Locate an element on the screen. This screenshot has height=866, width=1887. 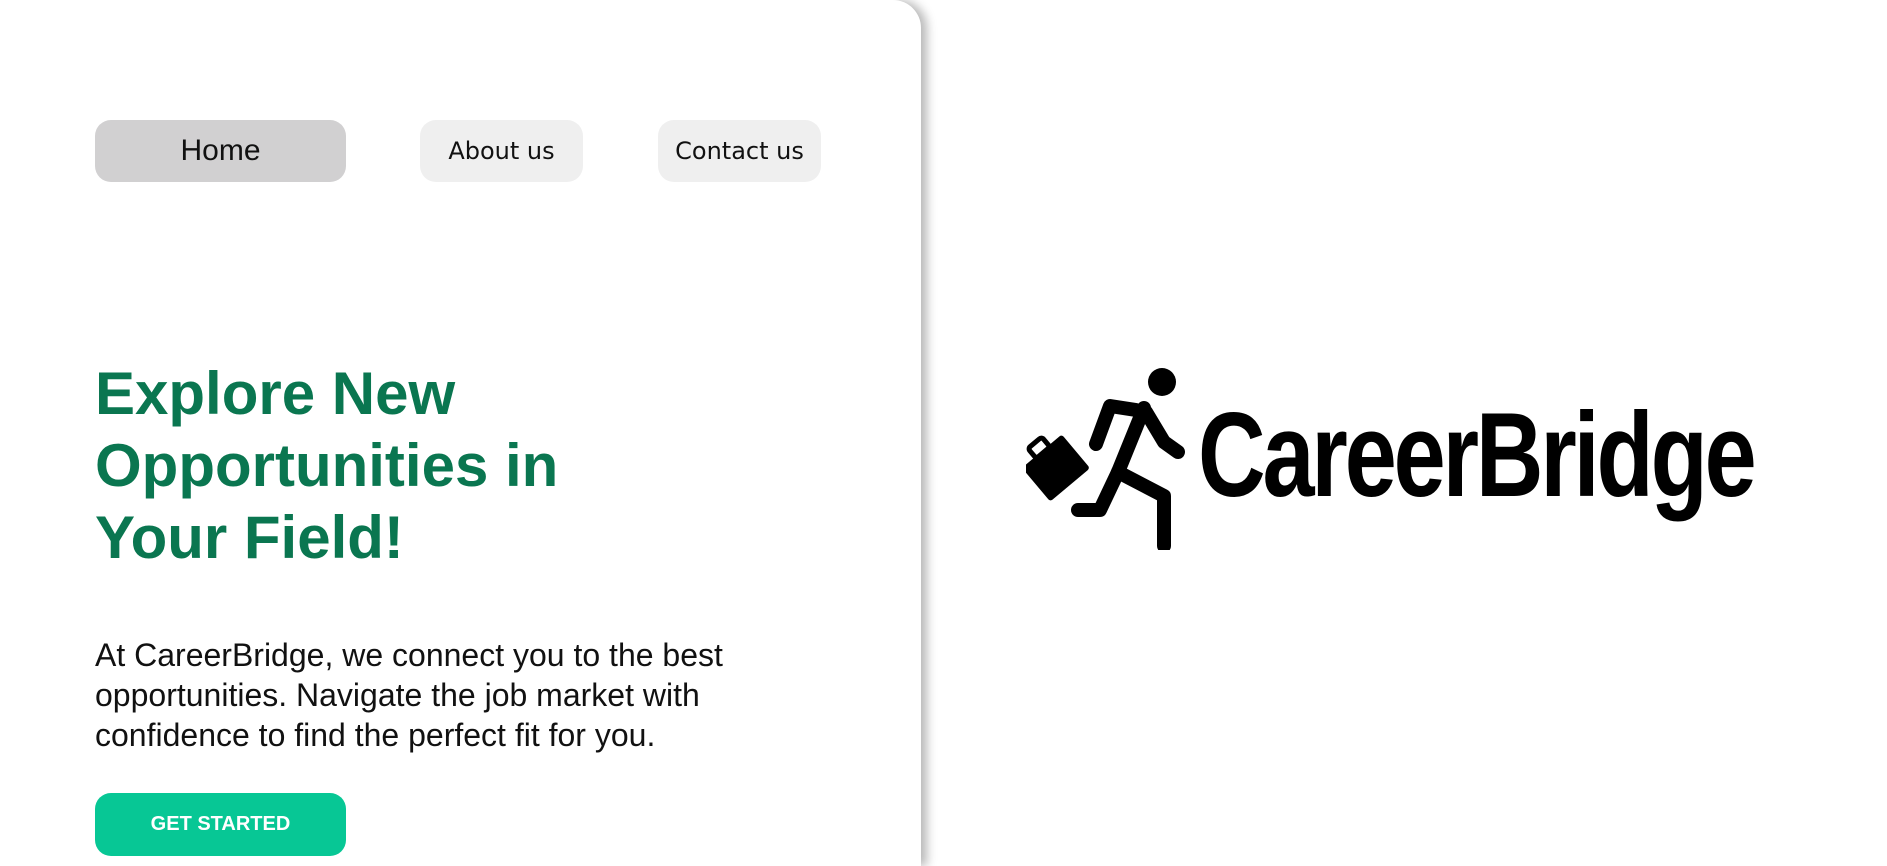
careerbridge-logo: CareerBridge is located at coordinates (1456, 455).